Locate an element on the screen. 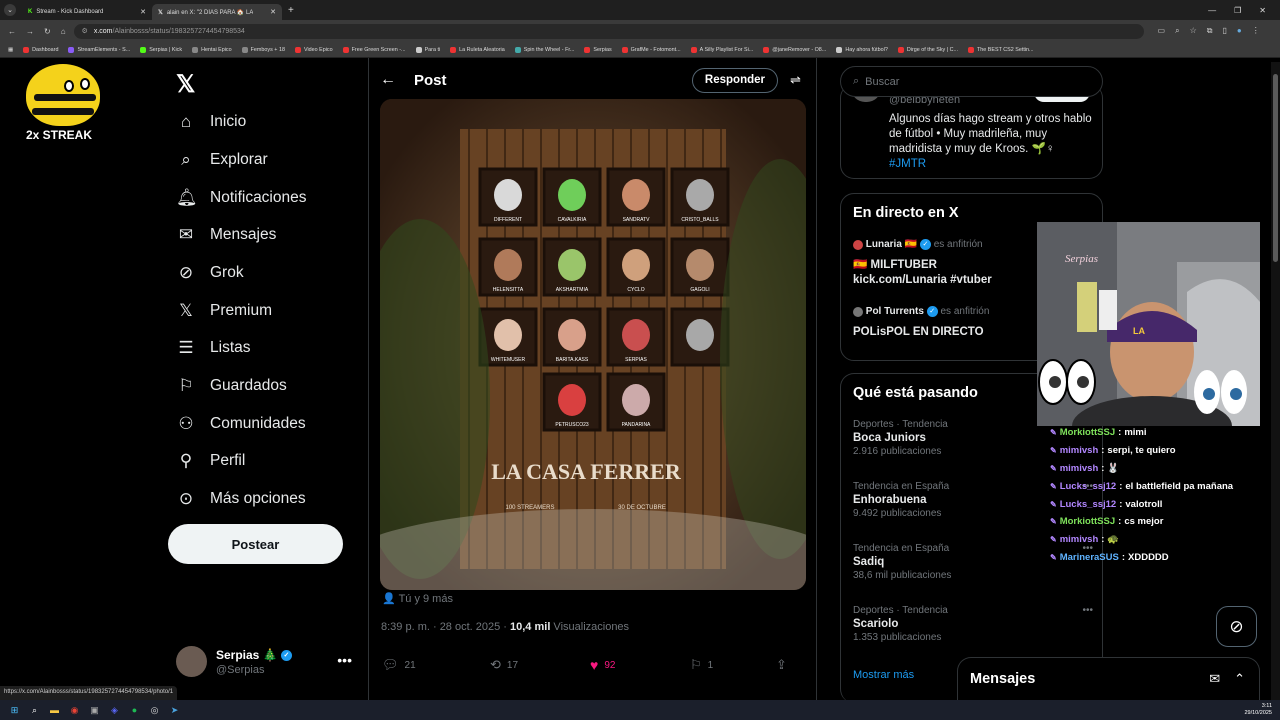 The width and height of the screenshot is (1280, 720). bookmark-item: Hay ahora fútbol? is located at coordinates (862, 49).